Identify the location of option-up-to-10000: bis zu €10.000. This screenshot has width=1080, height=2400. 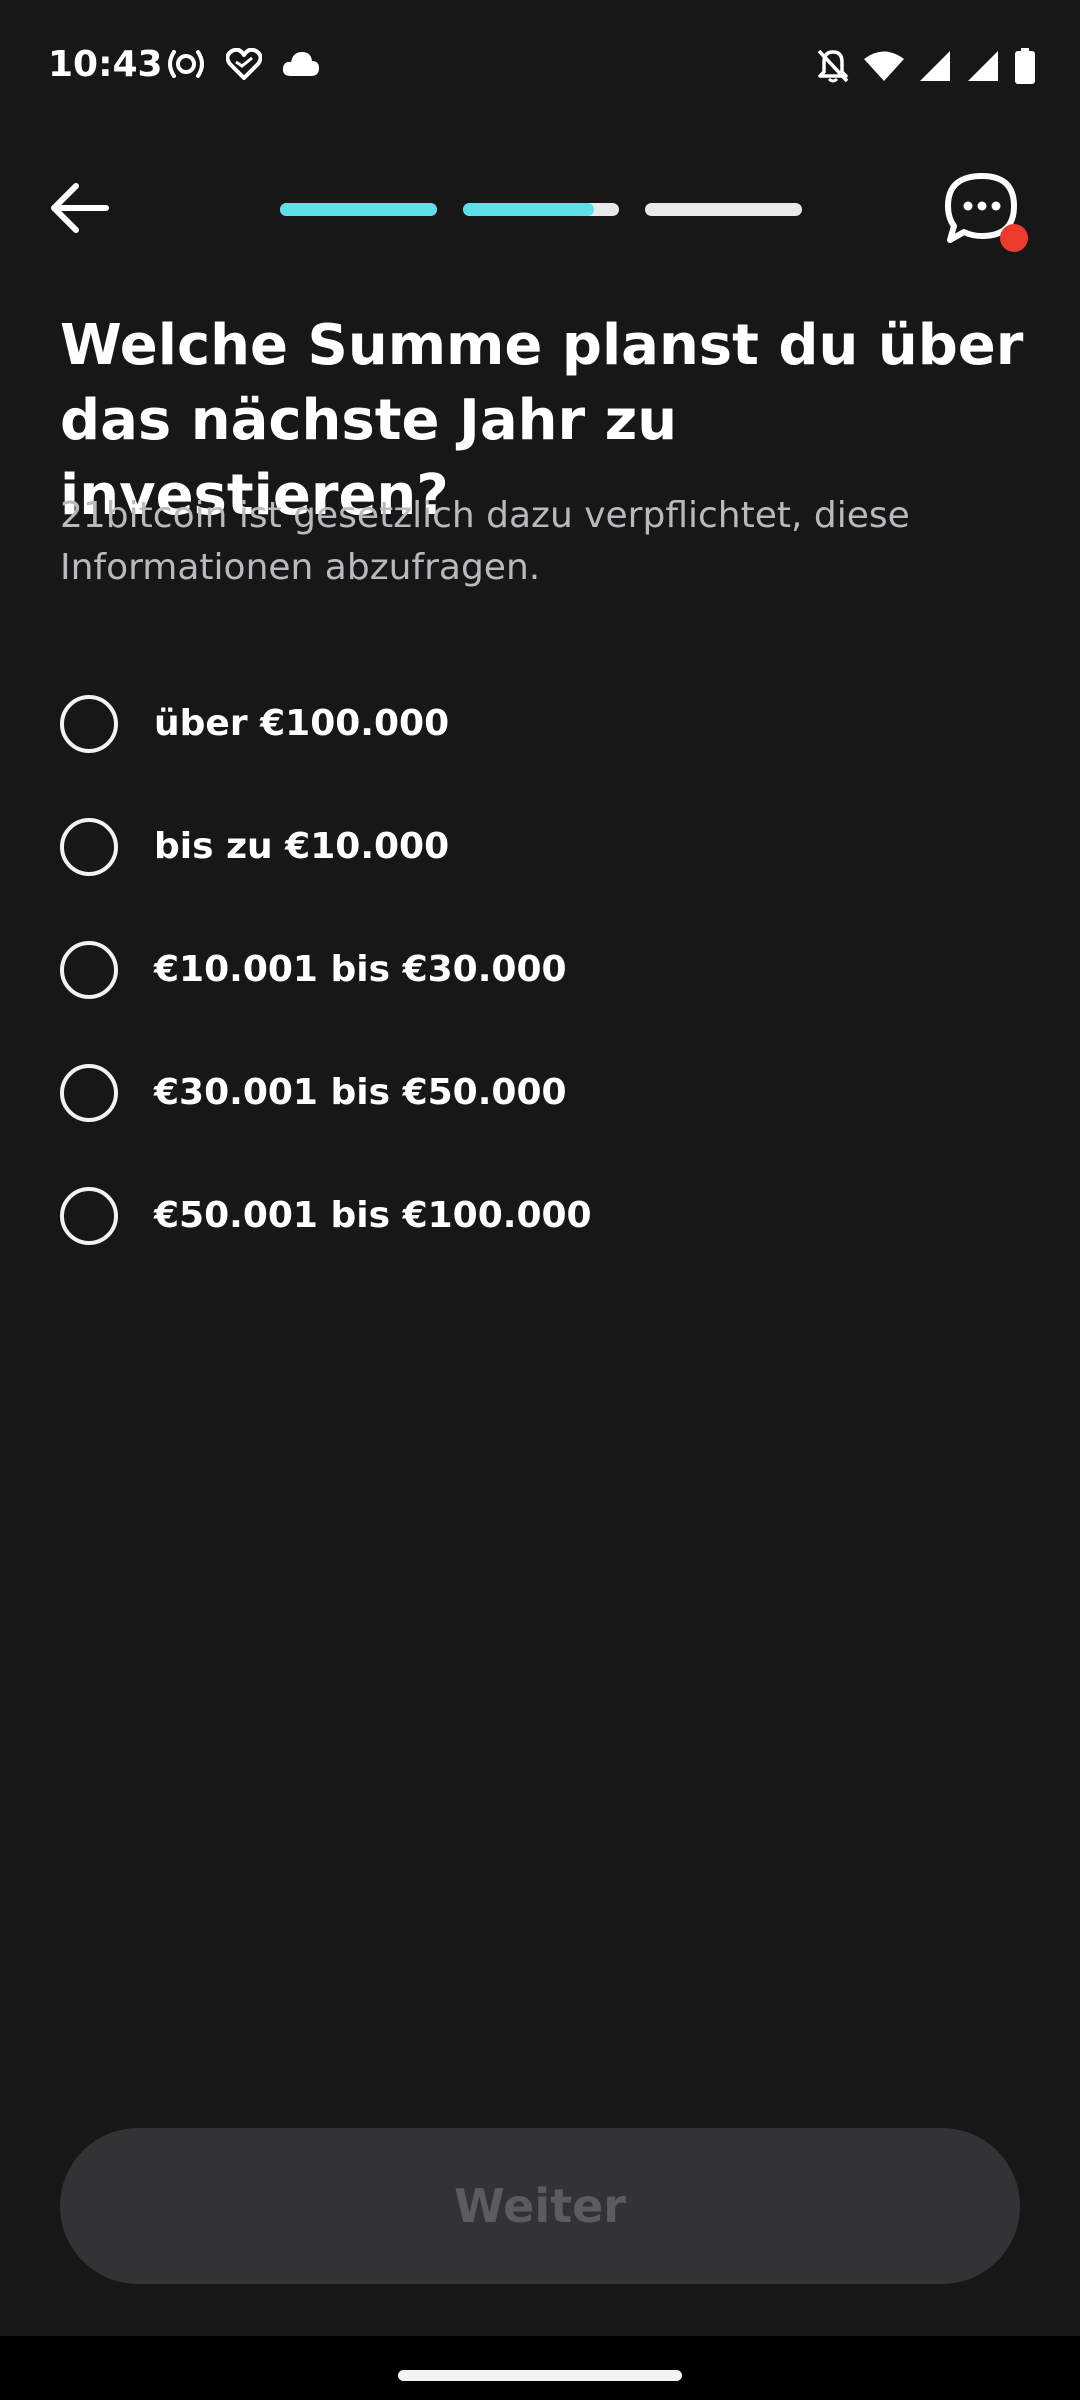
(540, 846).